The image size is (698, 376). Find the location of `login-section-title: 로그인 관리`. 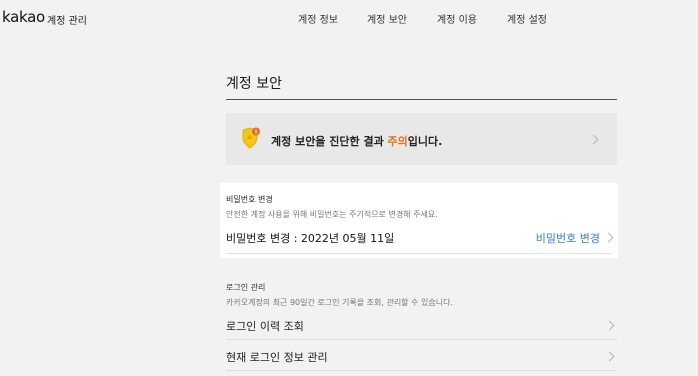

login-section-title: 로그인 관리 is located at coordinates (246, 287).